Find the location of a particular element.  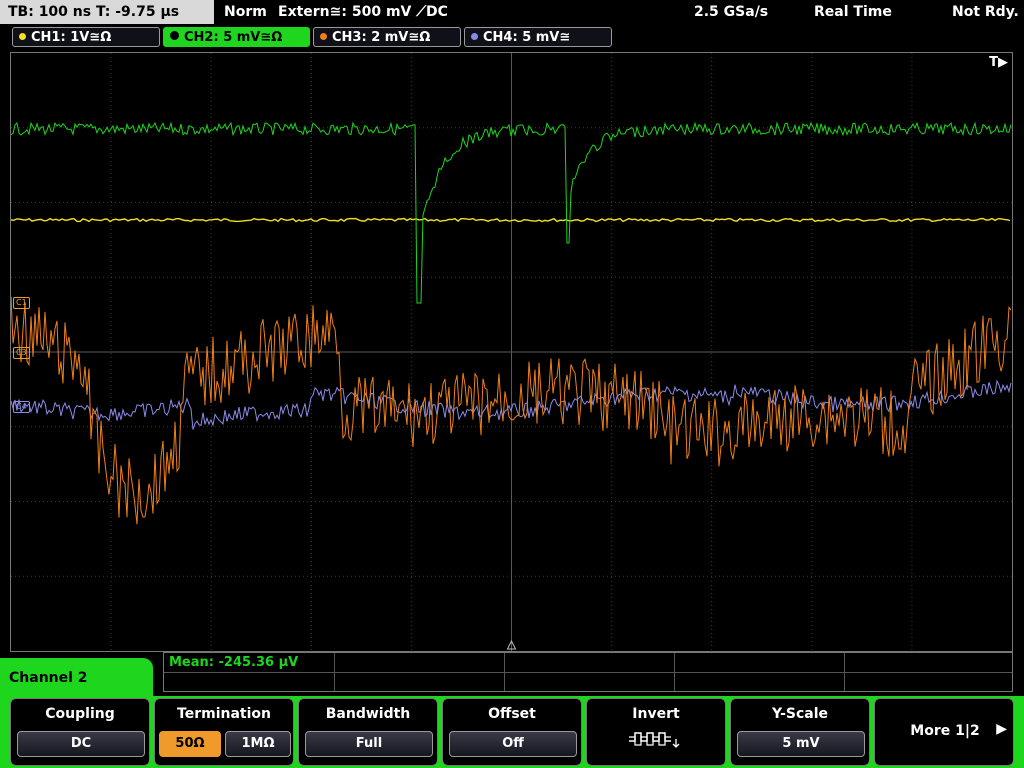

channel-tab-ch4: CH4: 5 mV≅ is located at coordinates (538, 37).